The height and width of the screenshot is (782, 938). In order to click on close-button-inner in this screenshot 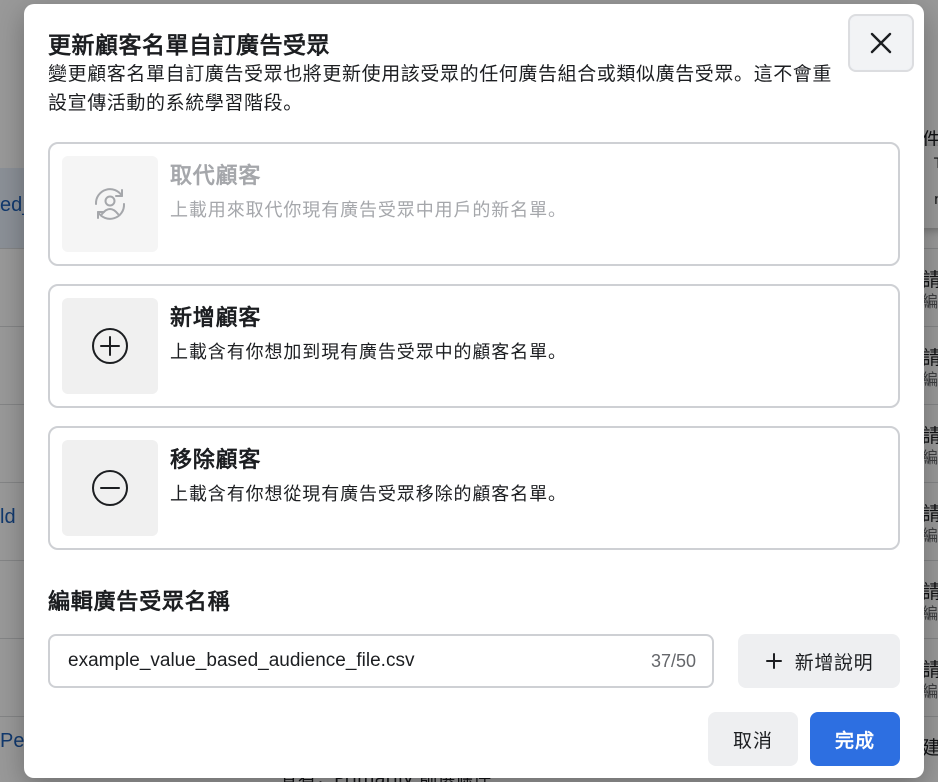, I will do `click(881, 43)`.